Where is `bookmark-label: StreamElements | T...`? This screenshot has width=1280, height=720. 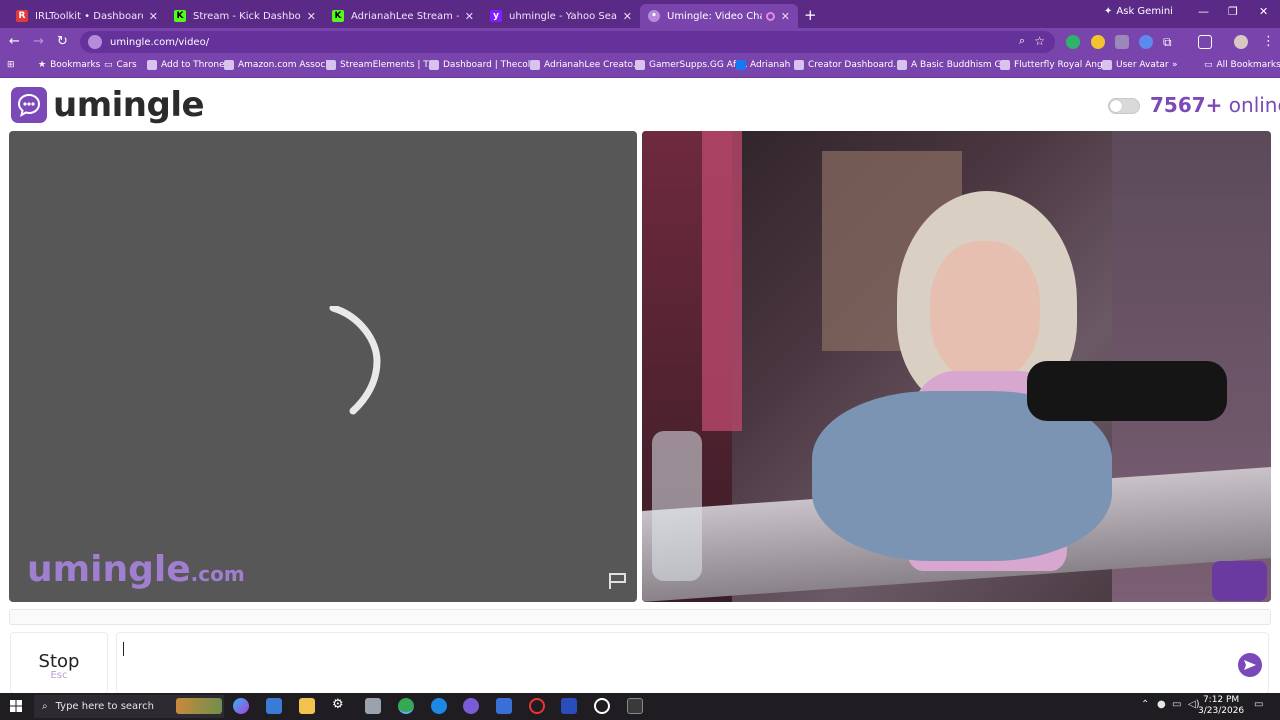
bookmark-label: StreamElements | T... is located at coordinates (388, 65).